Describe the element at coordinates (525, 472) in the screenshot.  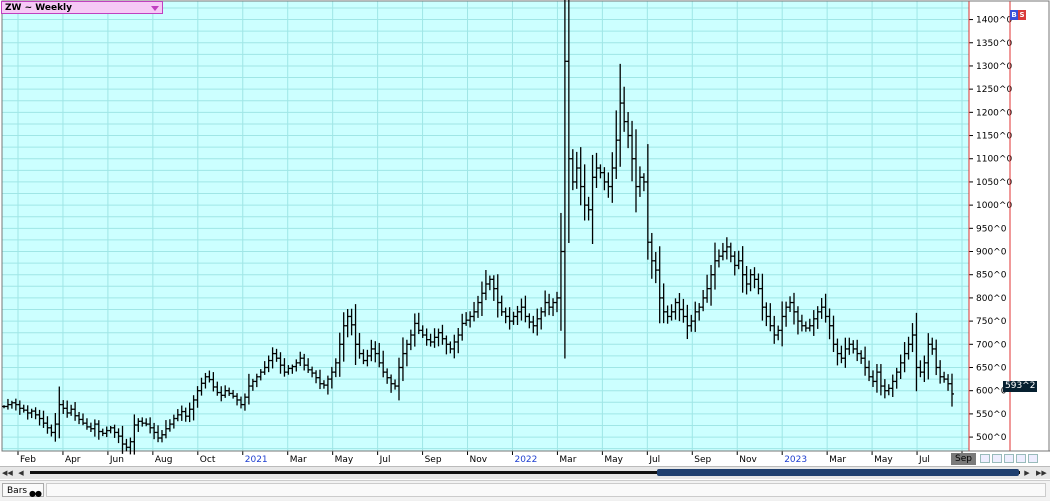
I see `horizontal-scrollbar: ◀◀ ◀ ▶ ▶▶` at that location.